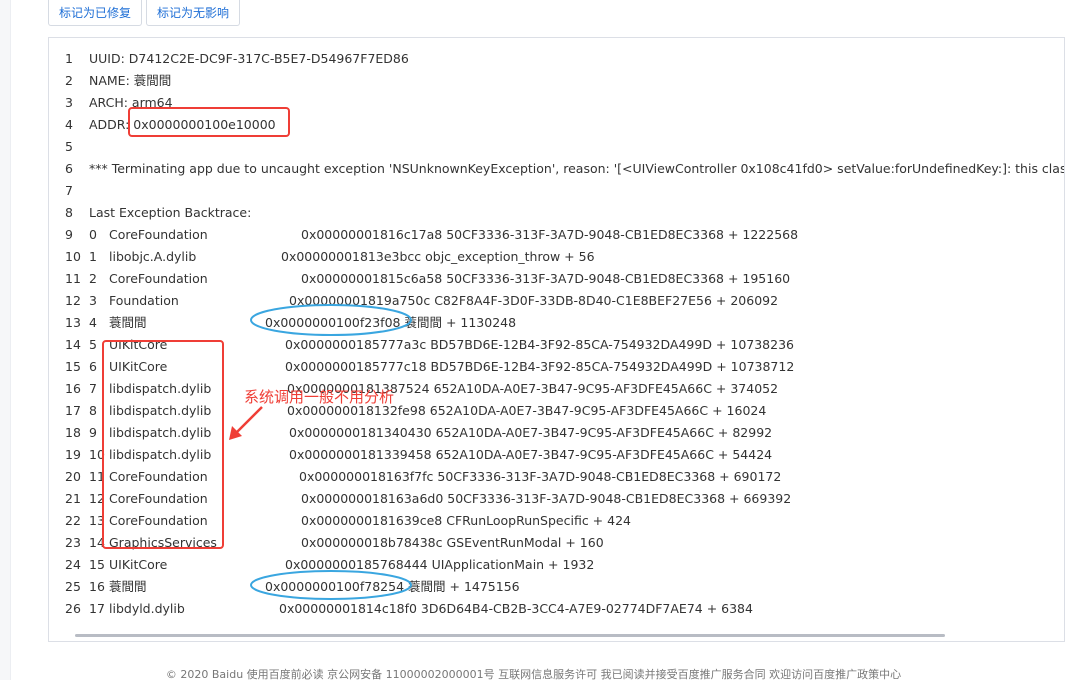 The image size is (1067, 682). What do you see at coordinates (556, 191) in the screenshot?
I see `log-line: 7` at bounding box center [556, 191].